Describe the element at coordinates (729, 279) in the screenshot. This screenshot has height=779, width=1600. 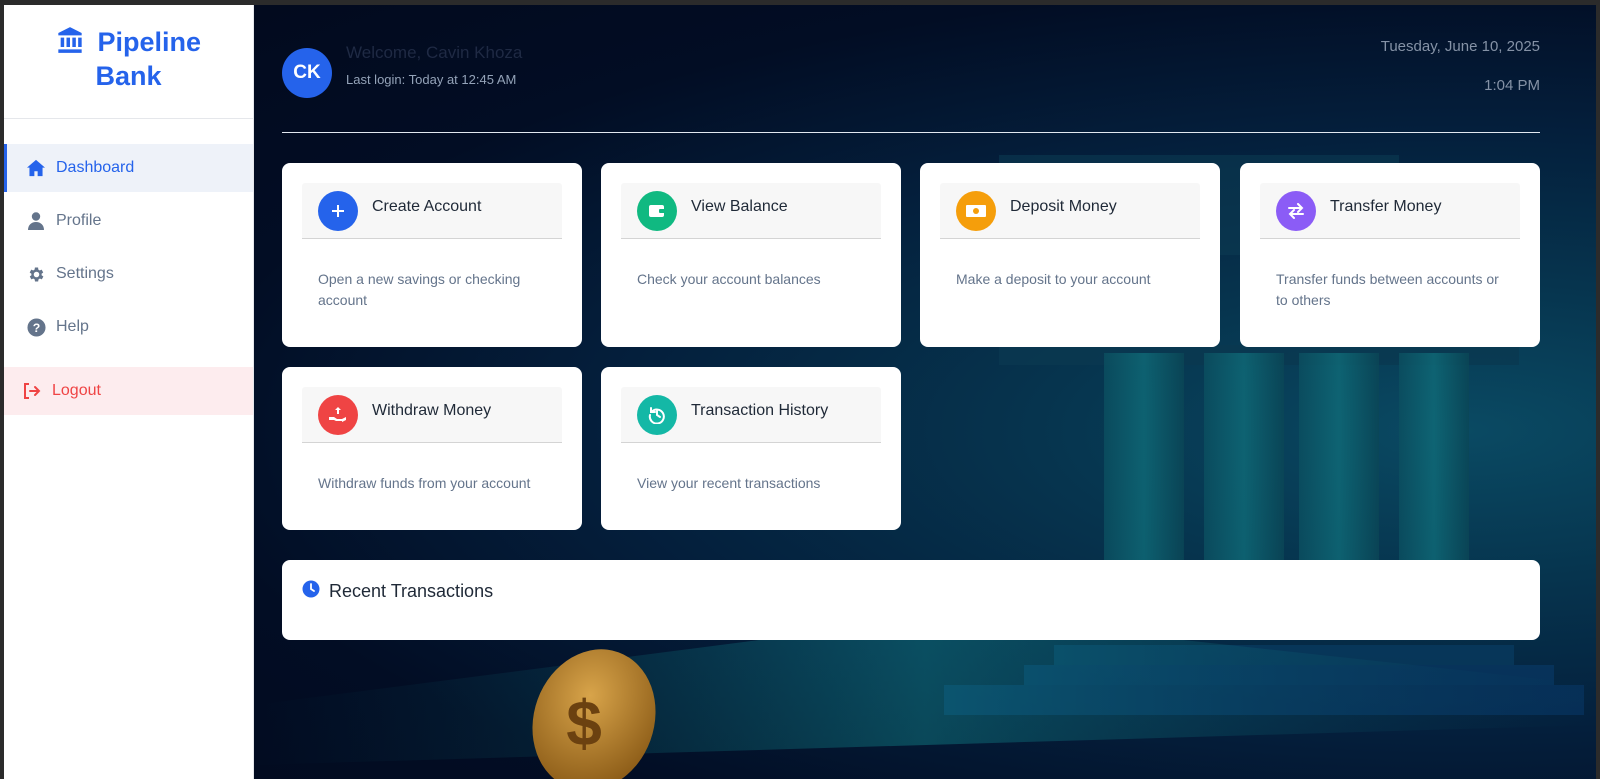
I see `card-description: Check your account balances` at that location.